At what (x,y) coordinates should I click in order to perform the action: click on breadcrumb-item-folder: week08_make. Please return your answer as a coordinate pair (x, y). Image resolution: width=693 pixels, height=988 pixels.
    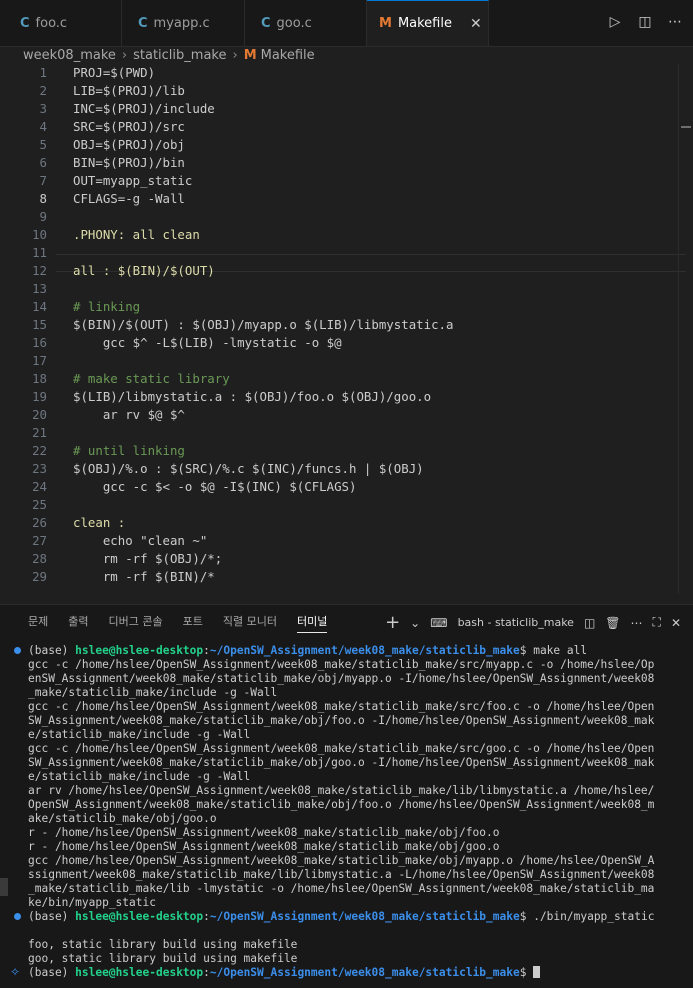
    Looking at the image, I should click on (69, 55).